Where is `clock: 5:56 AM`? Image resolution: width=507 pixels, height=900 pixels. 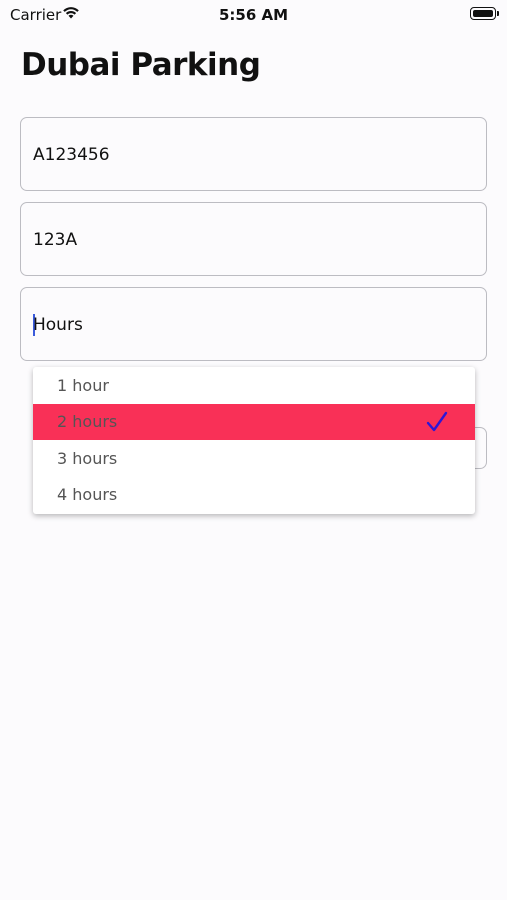 clock: 5:56 AM is located at coordinates (253, 15).